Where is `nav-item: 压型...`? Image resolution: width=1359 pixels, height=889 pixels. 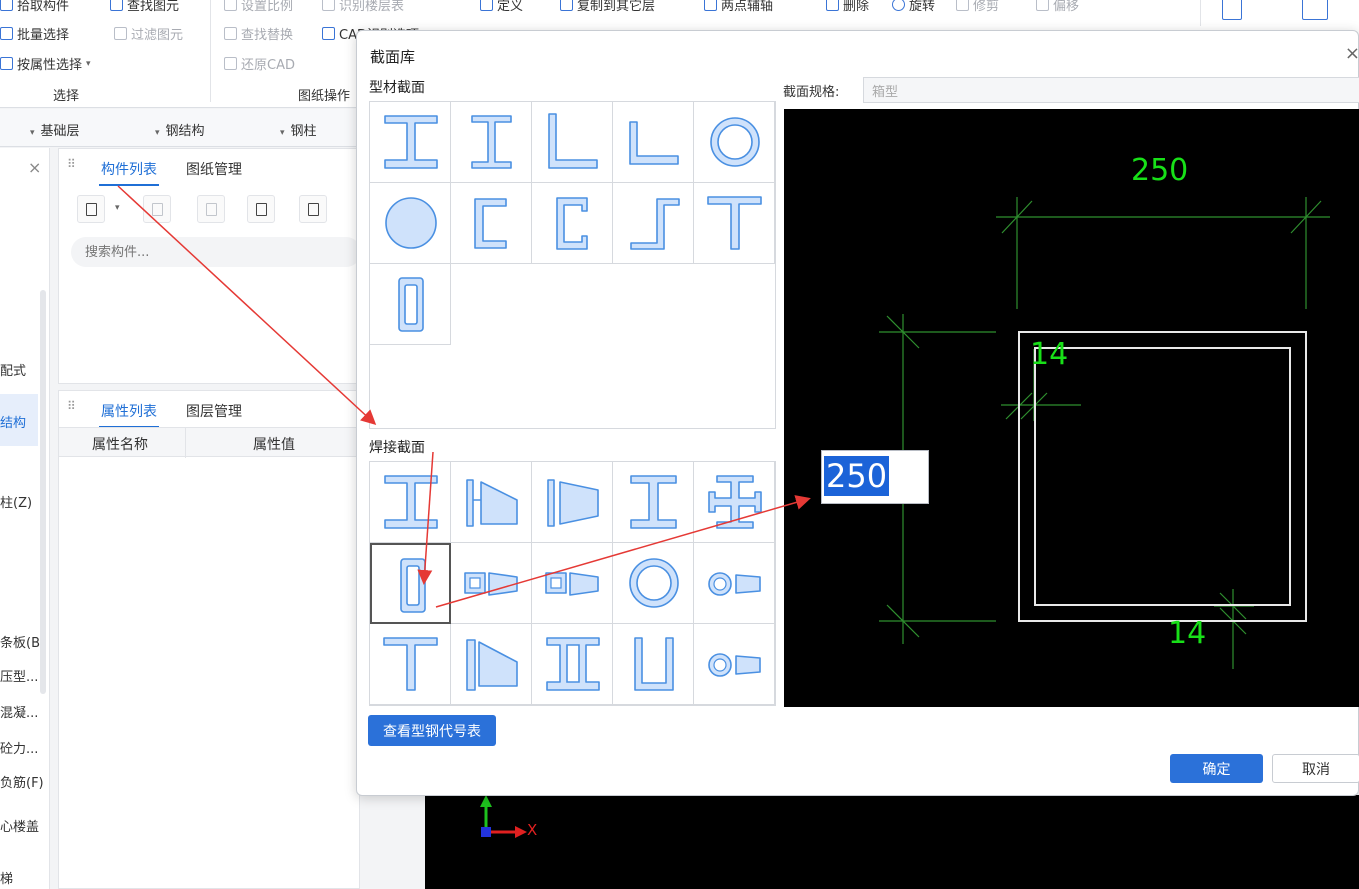
nav-item: 压型... is located at coordinates (19, 675).